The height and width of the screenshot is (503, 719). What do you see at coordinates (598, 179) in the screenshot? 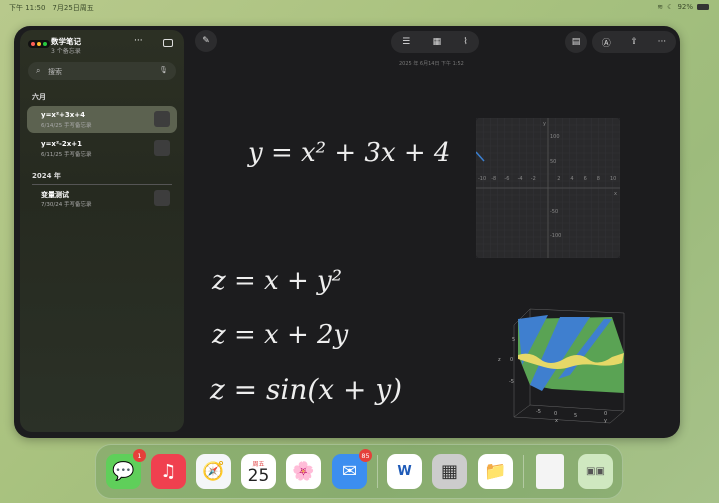
I see `x-tick: 8` at bounding box center [598, 179].